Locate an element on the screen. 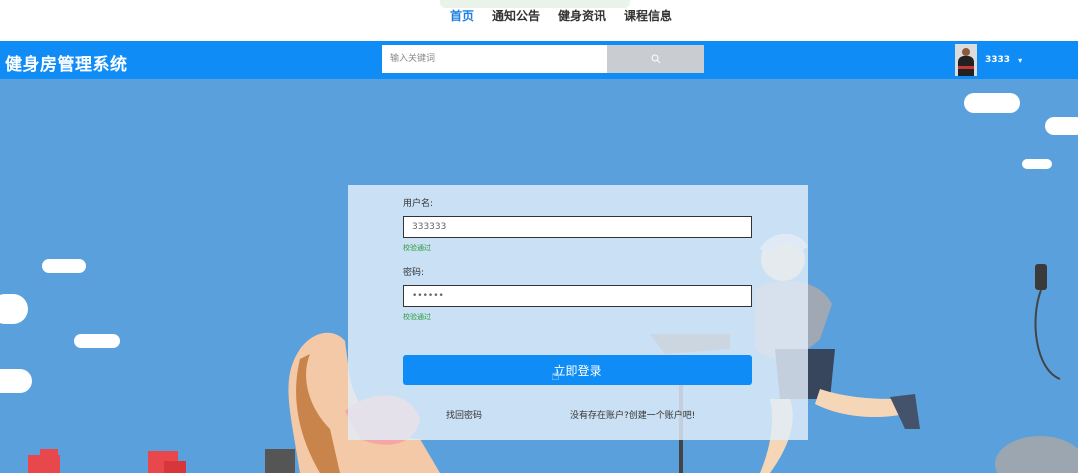 This screenshot has height=473, width=1078. password-label: 密码: is located at coordinates (414, 273).